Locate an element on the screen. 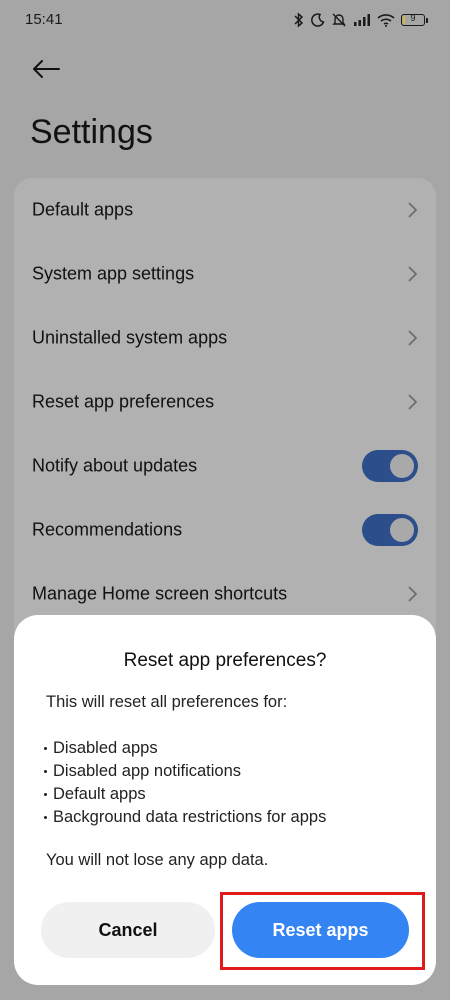 This screenshot has width=450, height=1000. list-item: Background data restrictions for apps is located at coordinates (185, 817).